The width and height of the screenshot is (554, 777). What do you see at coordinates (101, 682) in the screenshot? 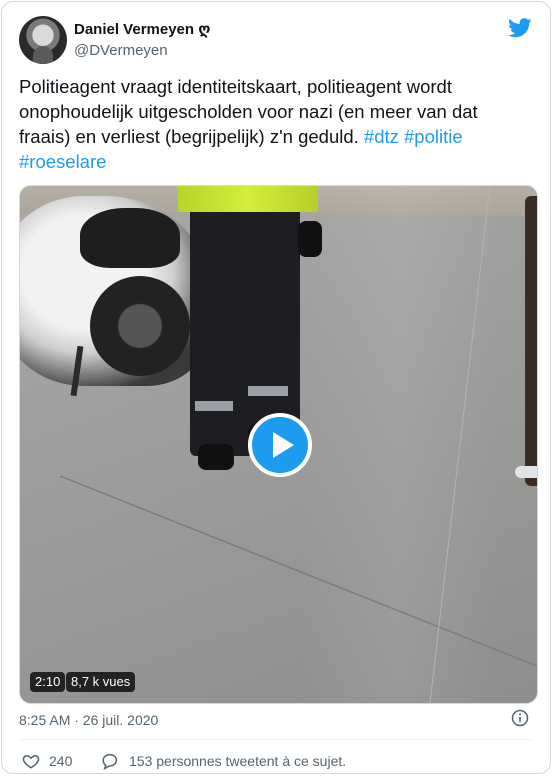
I see `video-views: 8,7 k vues` at bounding box center [101, 682].